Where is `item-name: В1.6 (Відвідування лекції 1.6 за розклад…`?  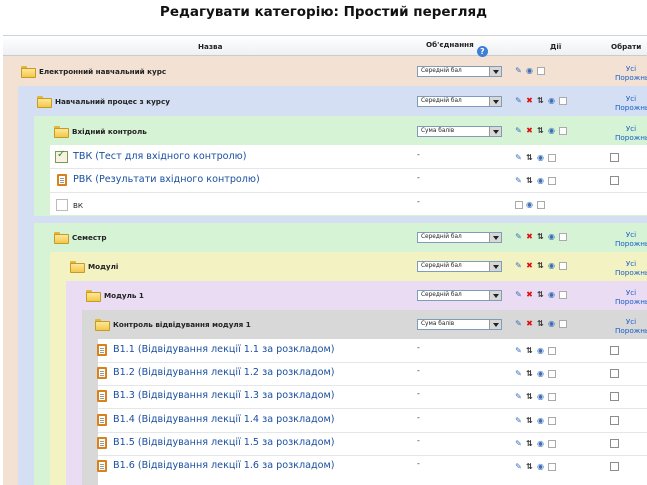 item-name: В1.6 (Відвідування лекції 1.6 за розклад… is located at coordinates (223, 465).